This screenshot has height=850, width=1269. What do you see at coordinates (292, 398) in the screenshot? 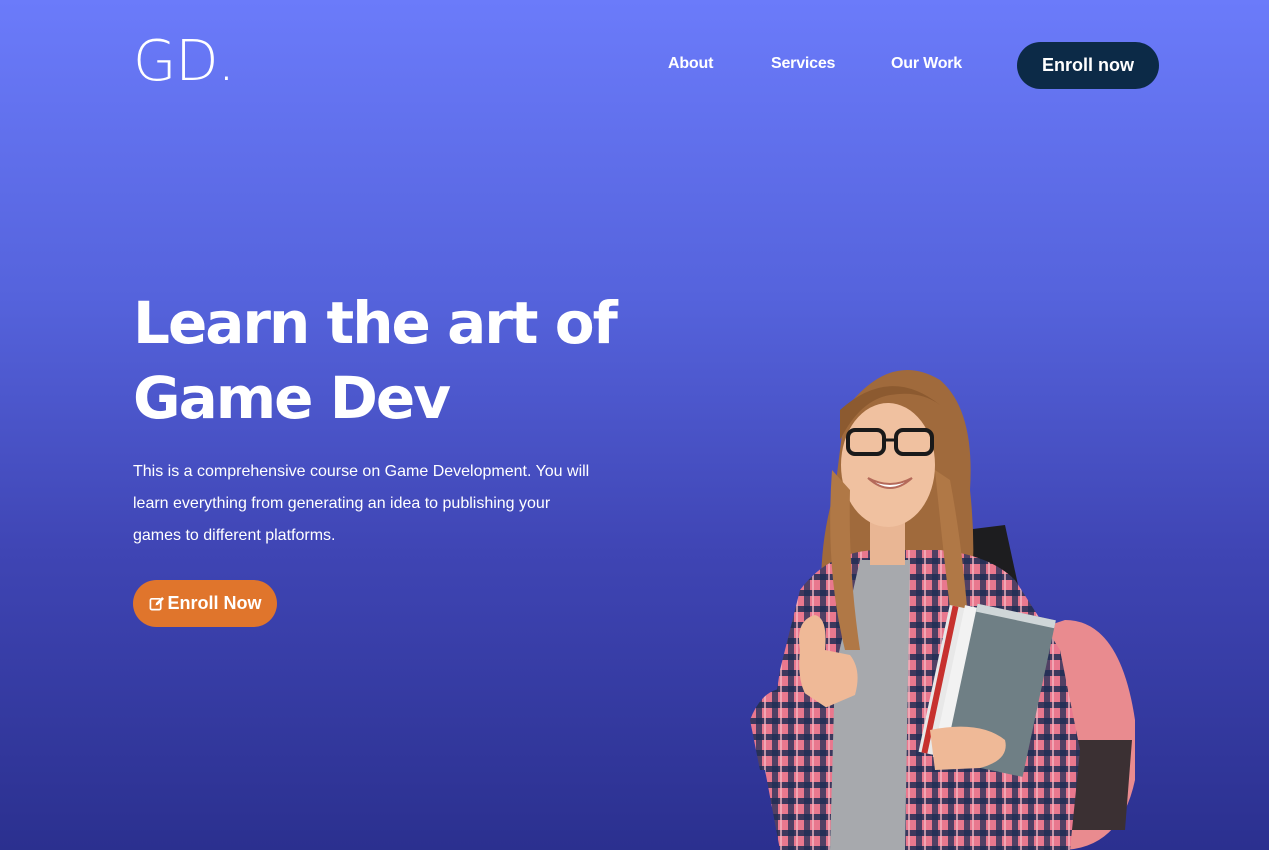
I see `hero-title-line-2: Game Dev` at bounding box center [292, 398].